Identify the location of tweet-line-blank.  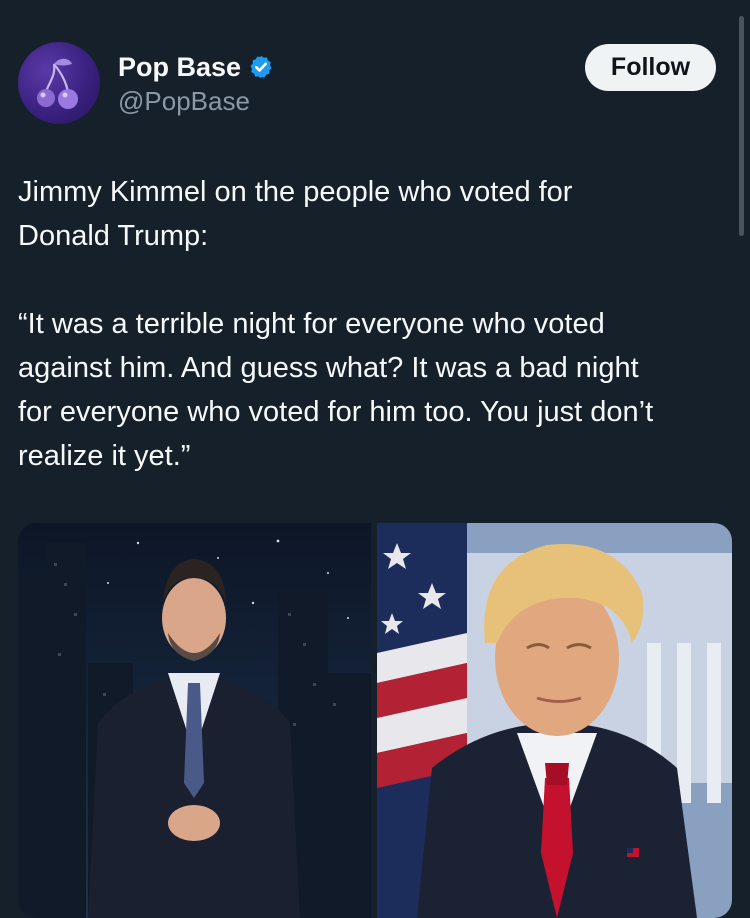
(378, 280).